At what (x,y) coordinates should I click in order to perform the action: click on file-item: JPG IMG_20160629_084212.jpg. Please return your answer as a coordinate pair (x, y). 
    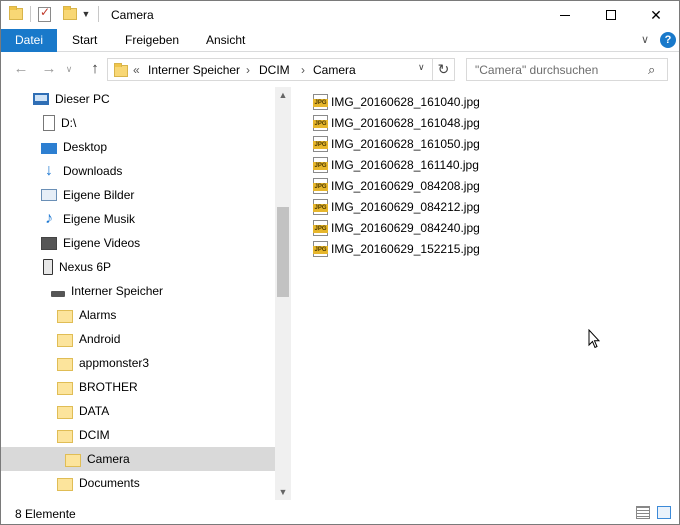
    Looking at the image, I should click on (396, 206).